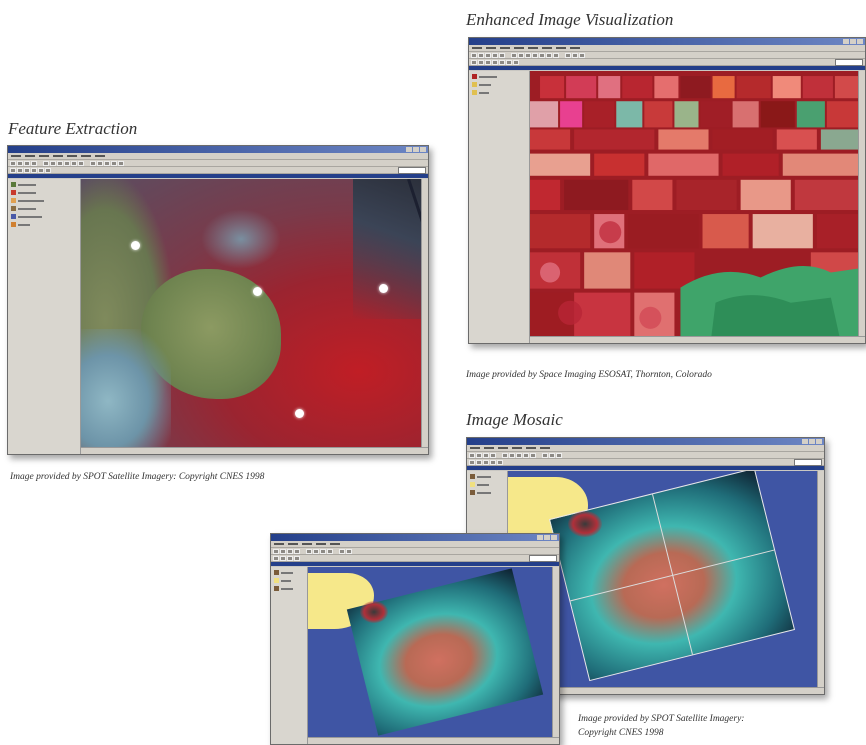 The width and height of the screenshot is (866, 745). What do you see at coordinates (514, 419) in the screenshot?
I see `image-mosaic-heading: Image Mosaic` at bounding box center [514, 419].